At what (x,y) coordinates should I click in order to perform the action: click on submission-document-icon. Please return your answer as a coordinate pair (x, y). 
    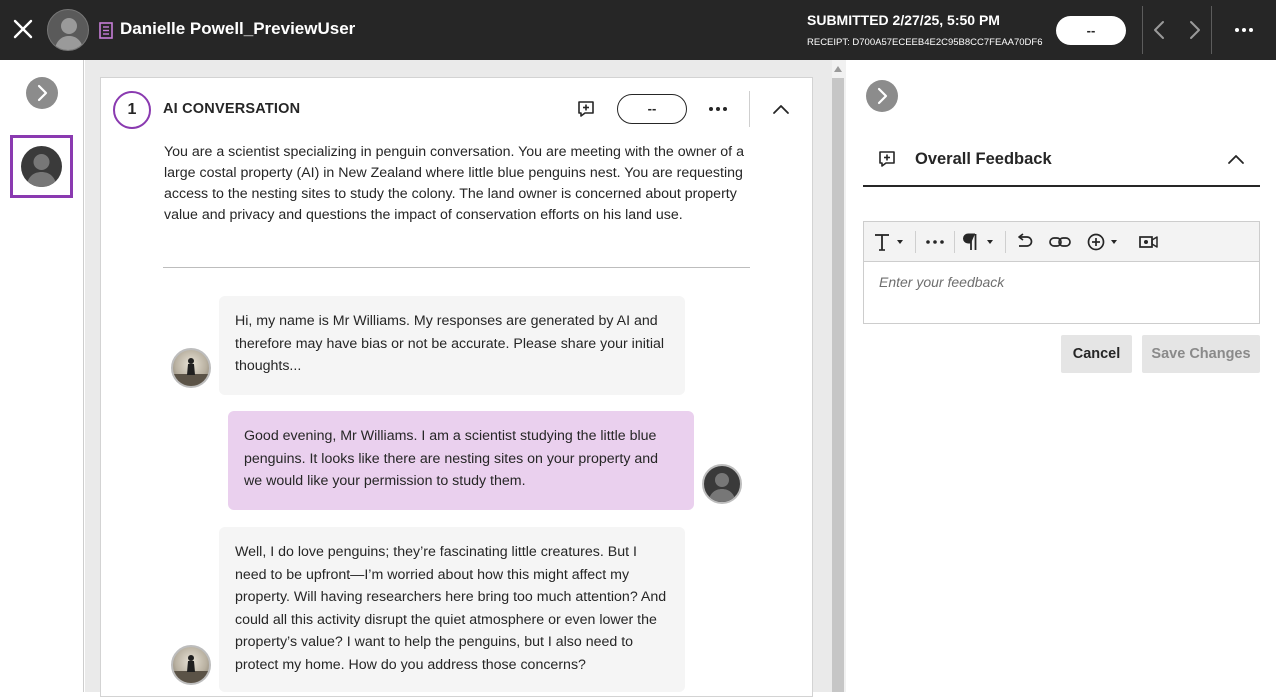
    Looking at the image, I should click on (106, 30).